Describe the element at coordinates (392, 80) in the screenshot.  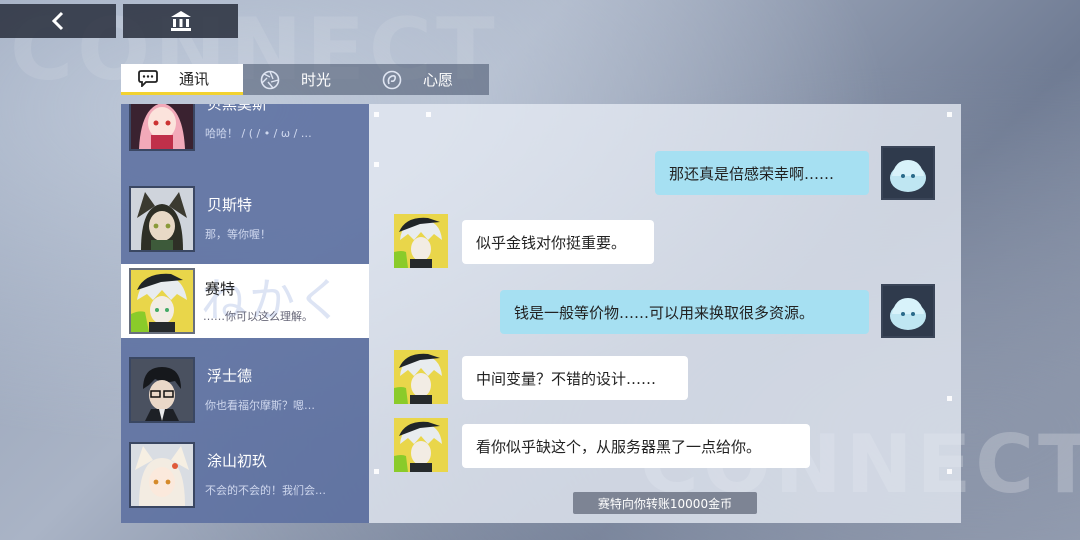
I see `wish-icon` at that location.